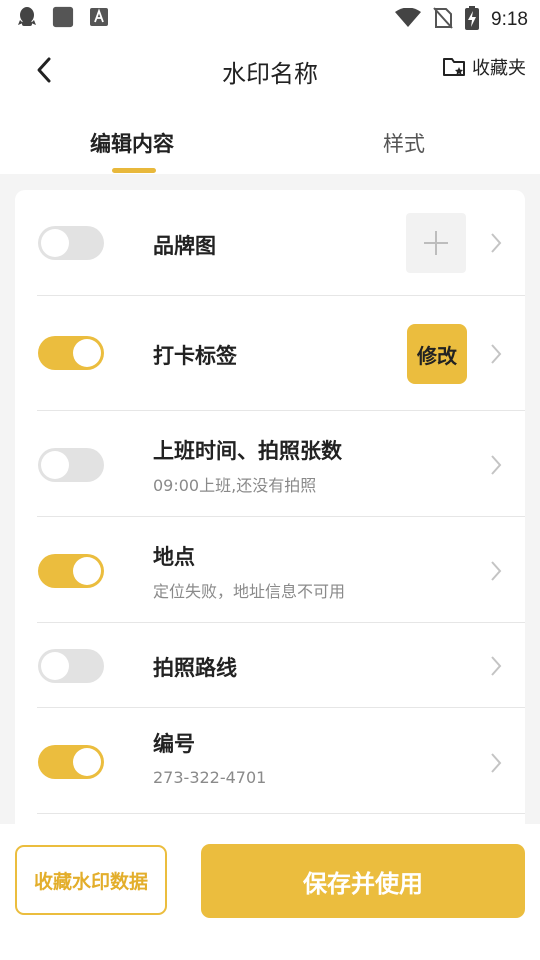 Image resolution: width=540 pixels, height=960 pixels. Describe the element at coordinates (270, 665) in the screenshot. I see `list-item-photo-route: 拍照路线` at that location.